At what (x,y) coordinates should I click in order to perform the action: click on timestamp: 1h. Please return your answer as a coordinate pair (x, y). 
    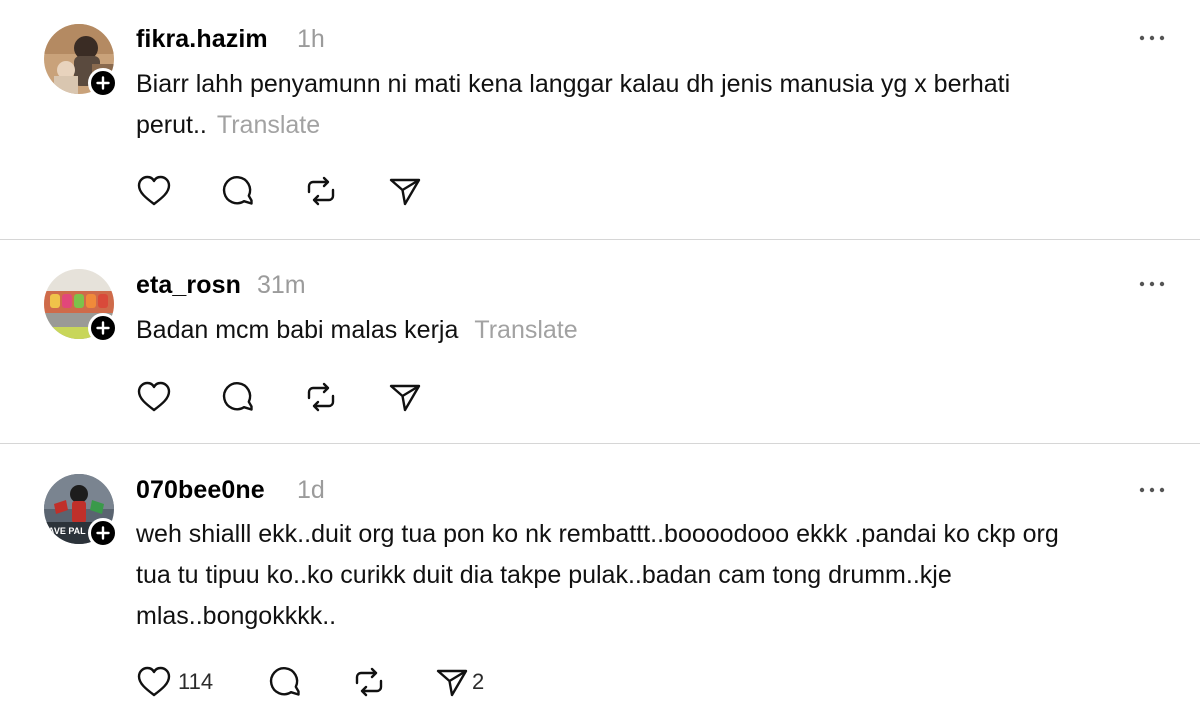
    Looking at the image, I should click on (311, 39).